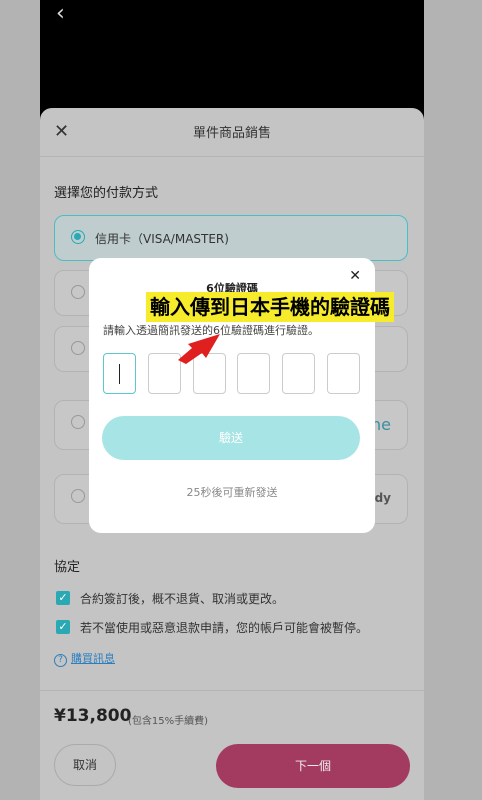 The width and height of the screenshot is (482, 800). I want to click on payment-option-credit-card: 信用卡（VISA/MASTER), so click(231, 238).